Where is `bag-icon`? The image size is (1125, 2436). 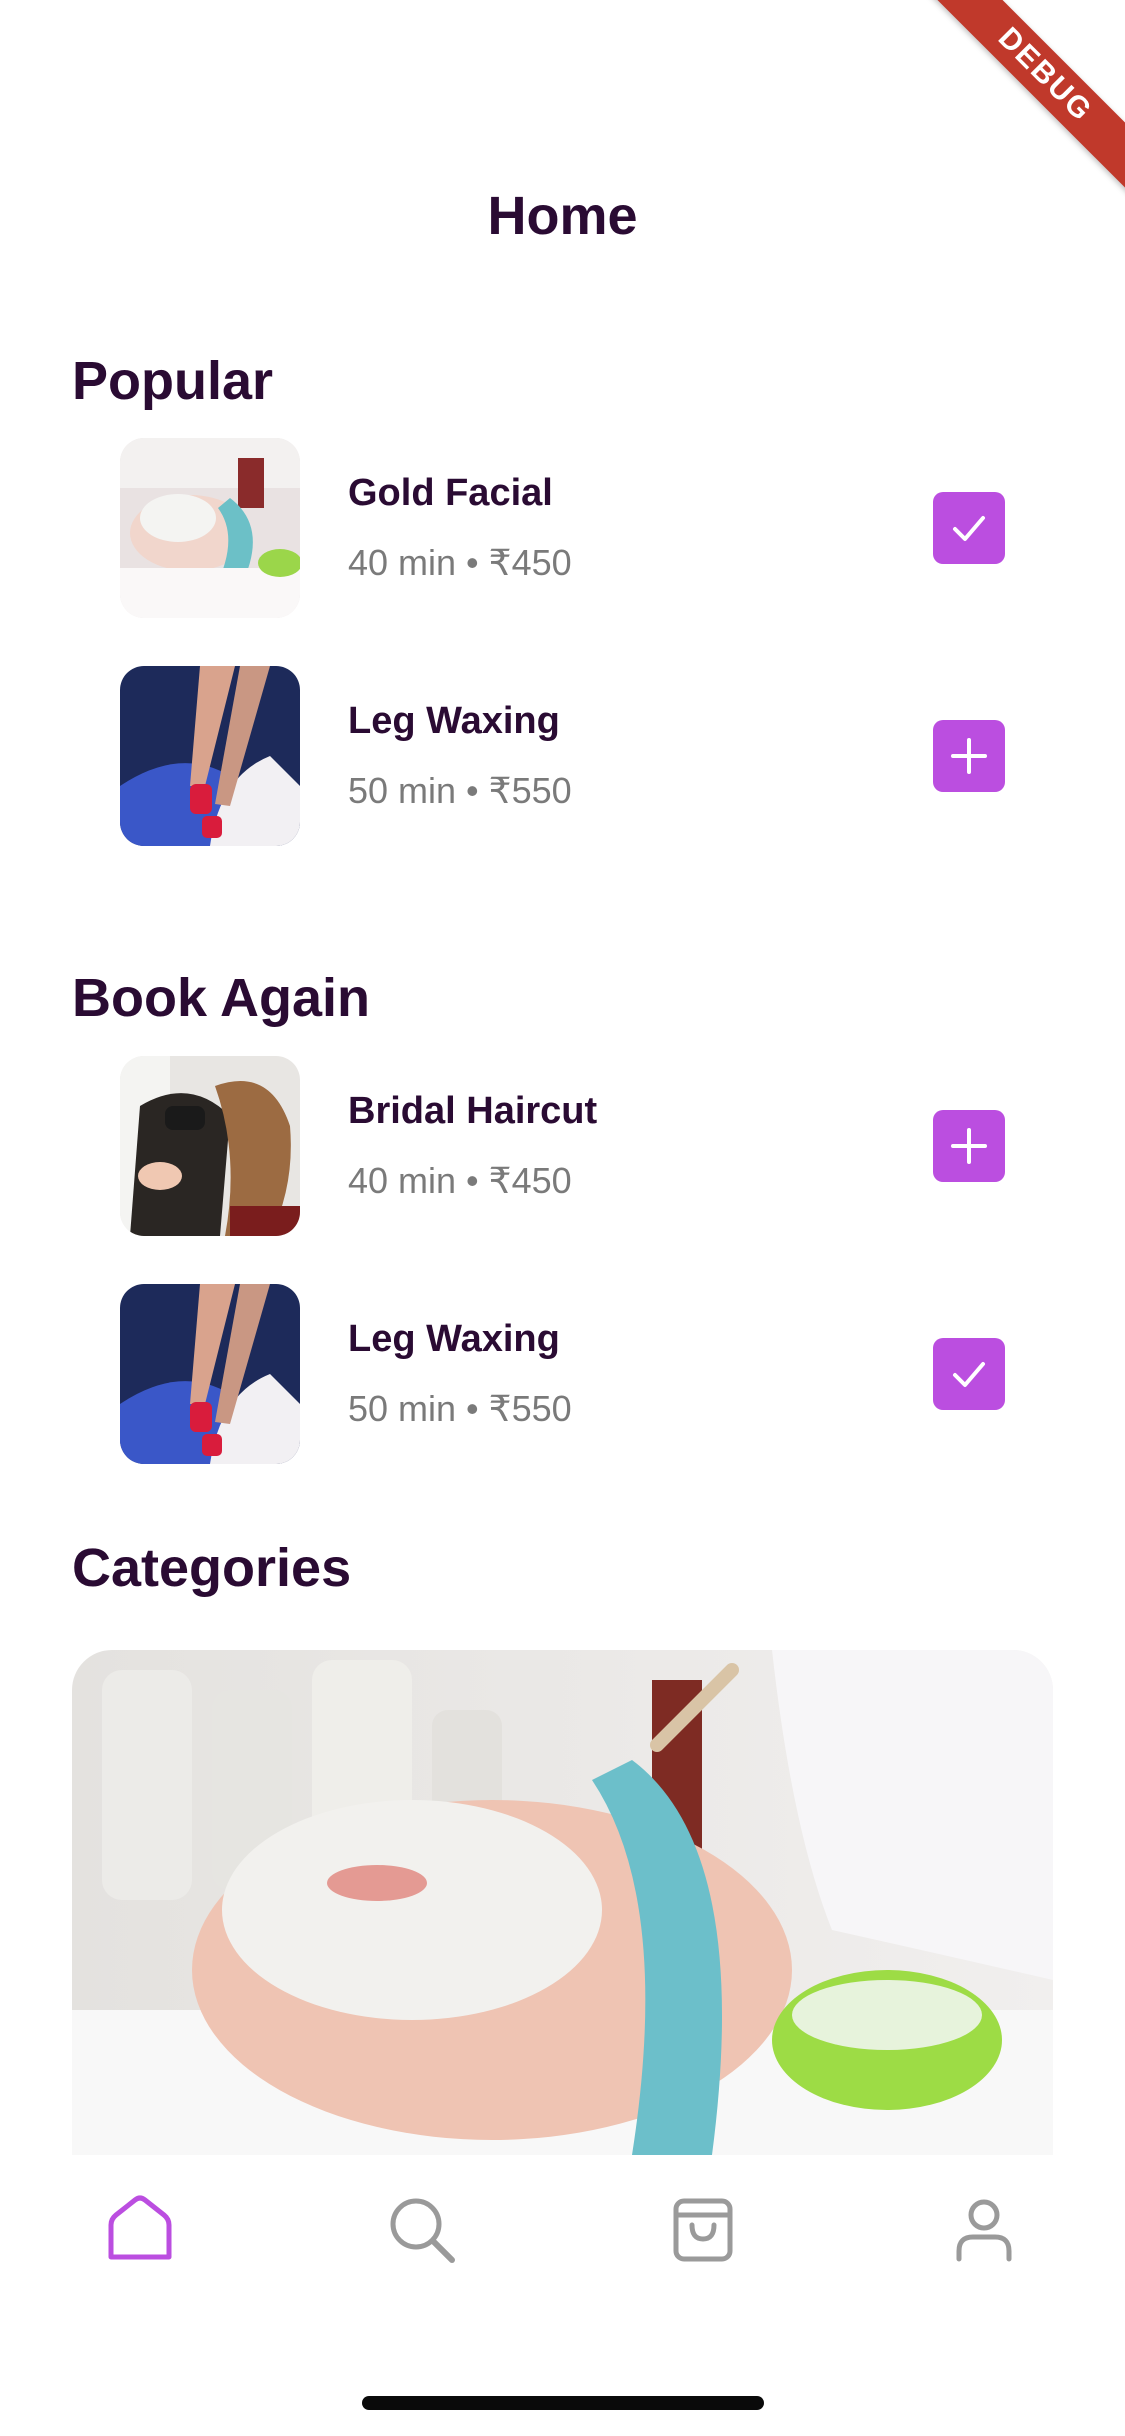 bag-icon is located at coordinates (703, 2230).